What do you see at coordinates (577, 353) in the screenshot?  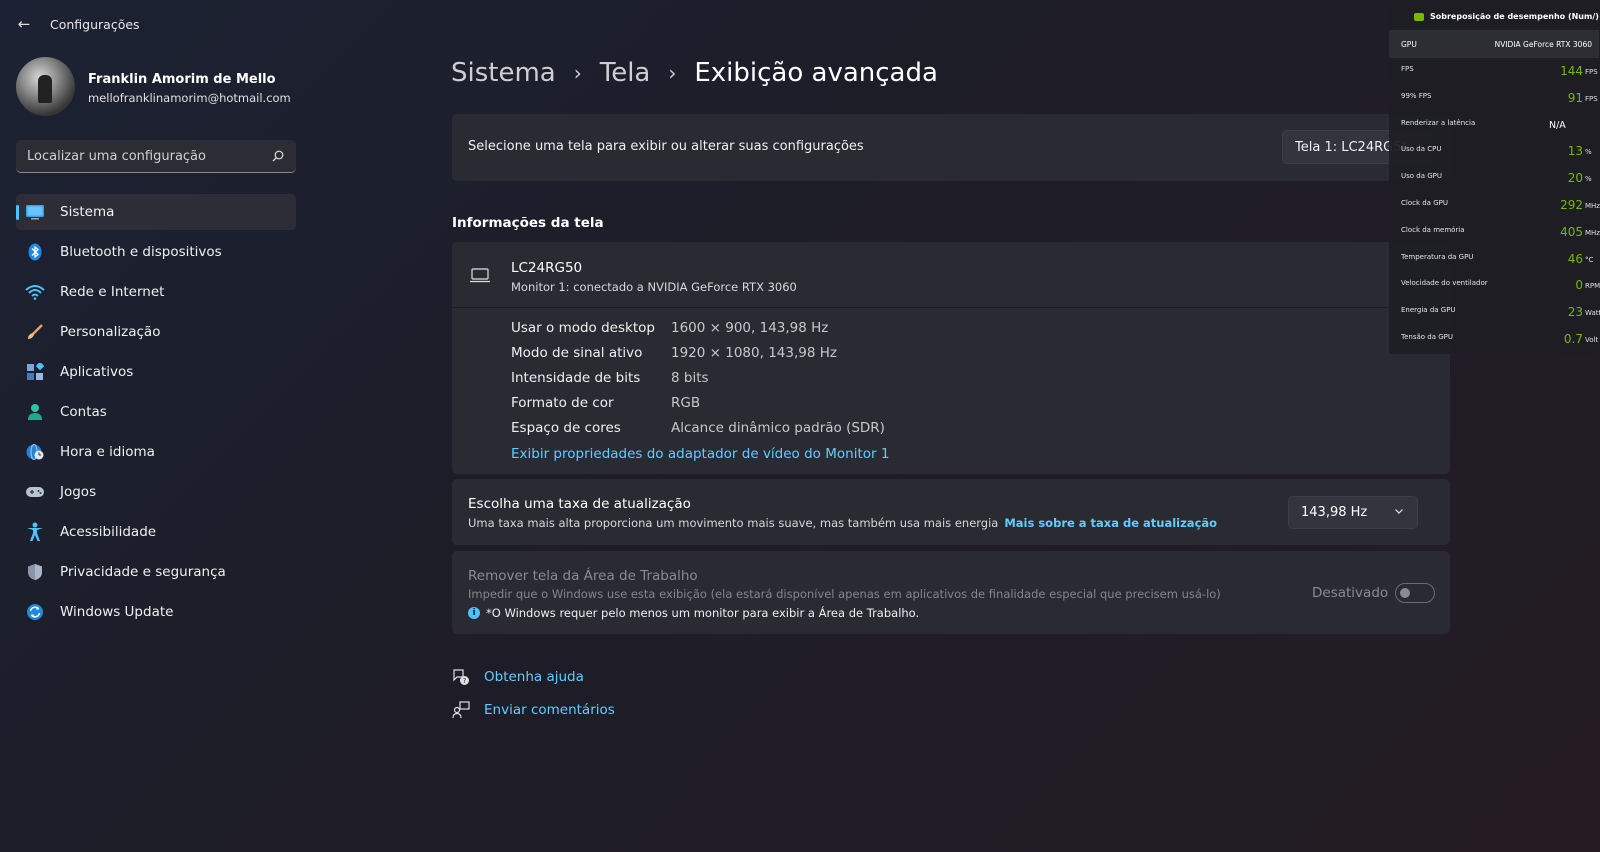 I see `info-key: Modo de sinal ativo` at bounding box center [577, 353].